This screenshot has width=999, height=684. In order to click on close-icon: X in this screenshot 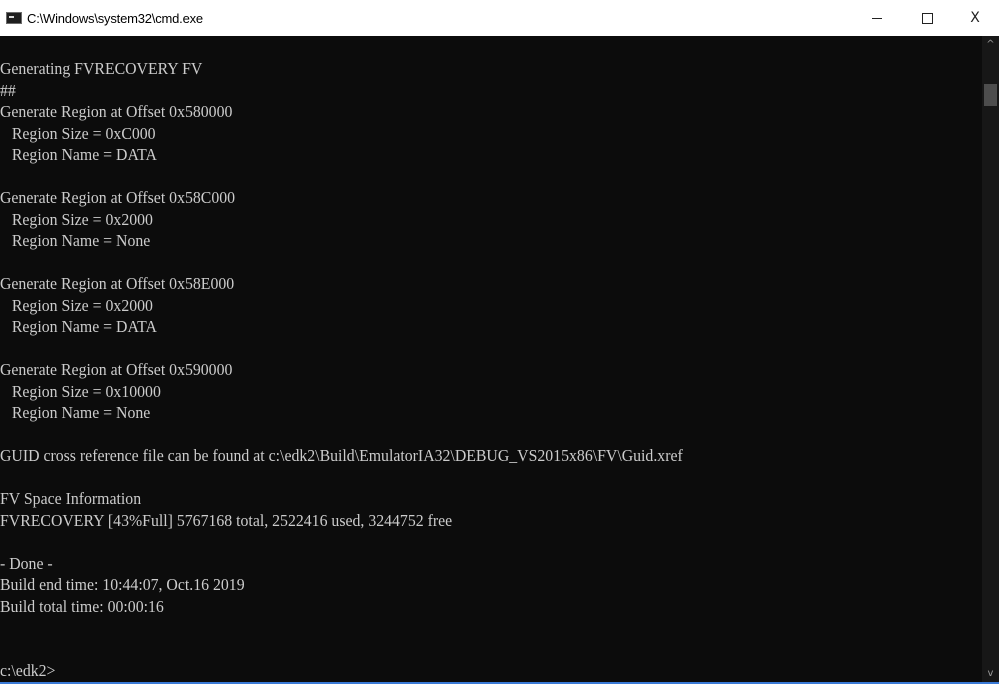, I will do `click(975, 18)`.